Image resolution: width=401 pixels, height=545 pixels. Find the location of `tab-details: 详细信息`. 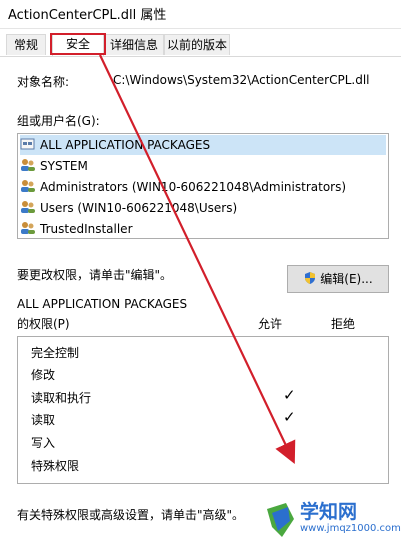

tab-details: 详细信息 is located at coordinates (134, 44).